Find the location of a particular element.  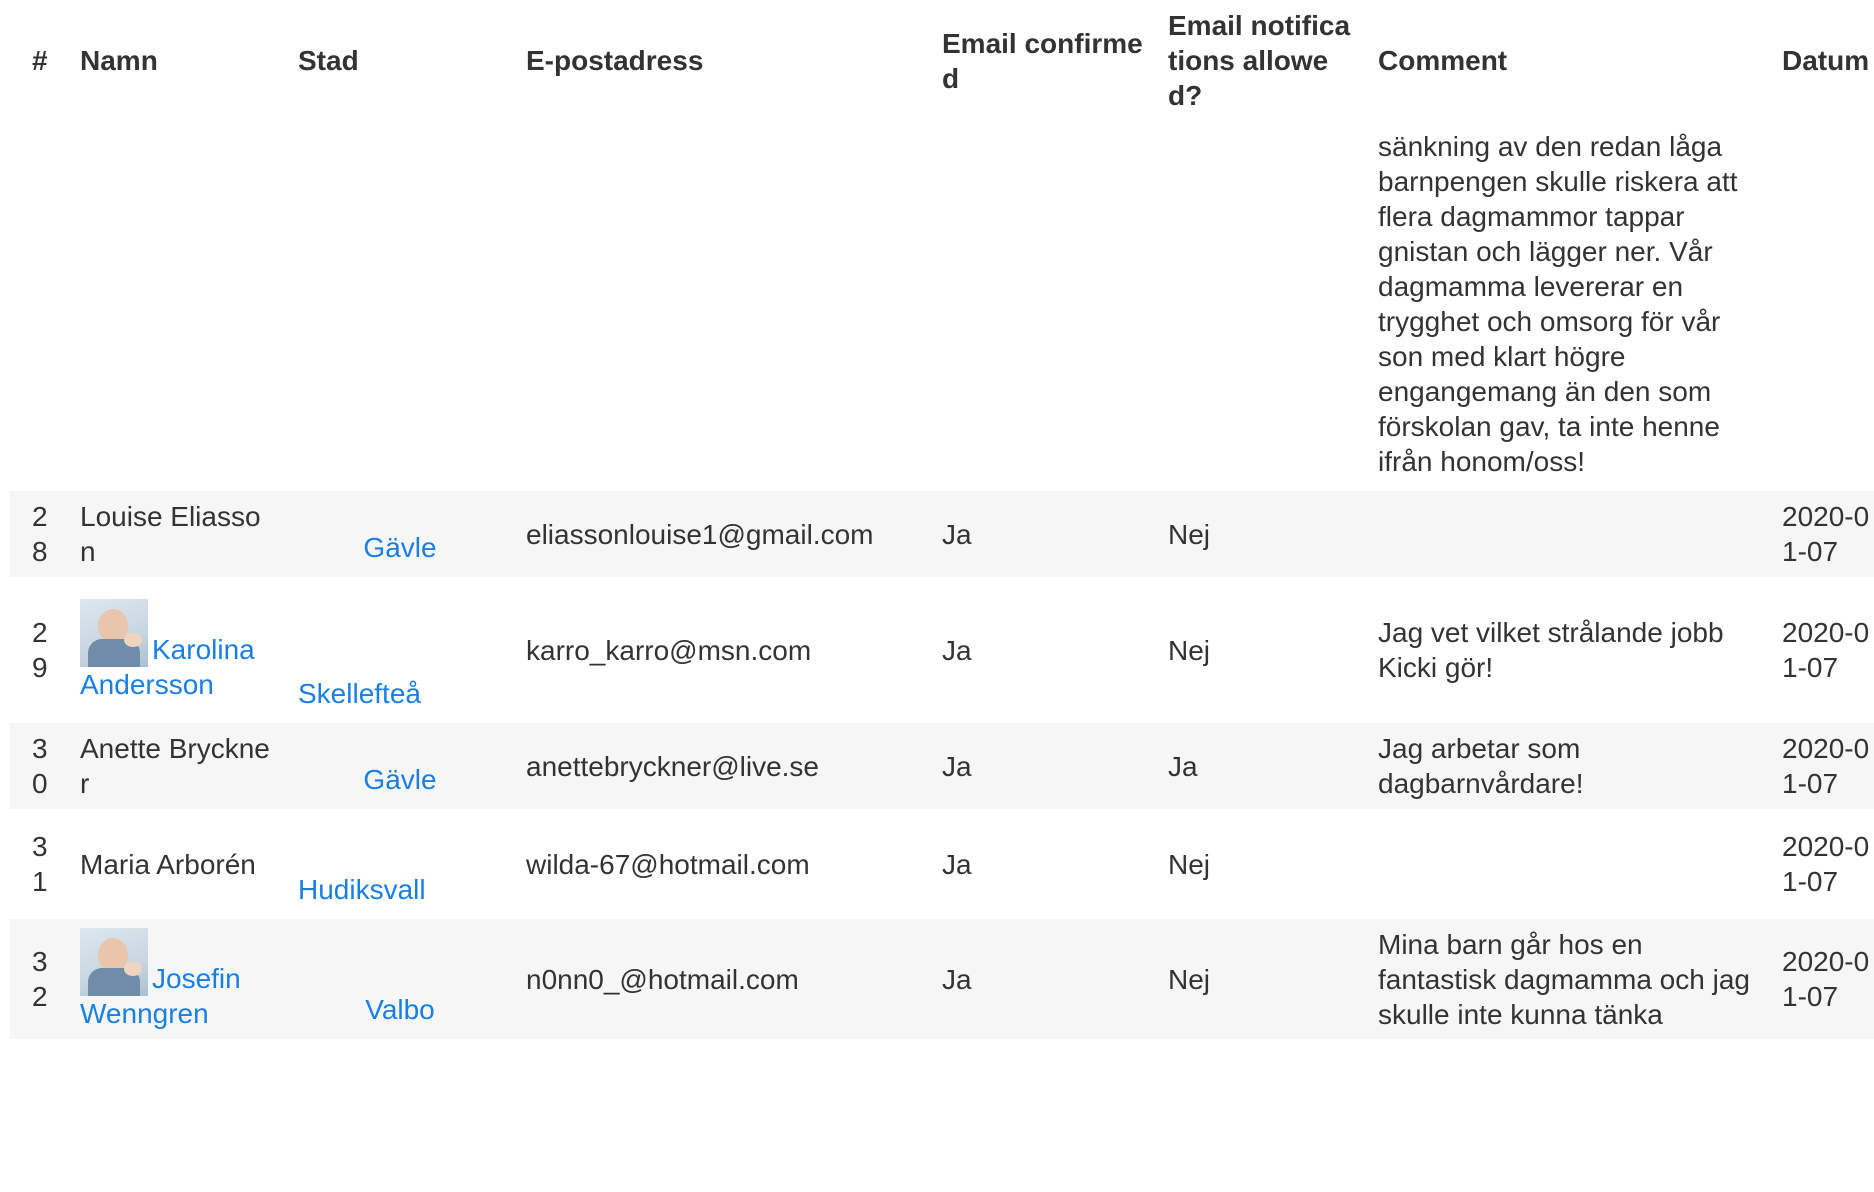

row-number: 32 is located at coordinates (40, 979).